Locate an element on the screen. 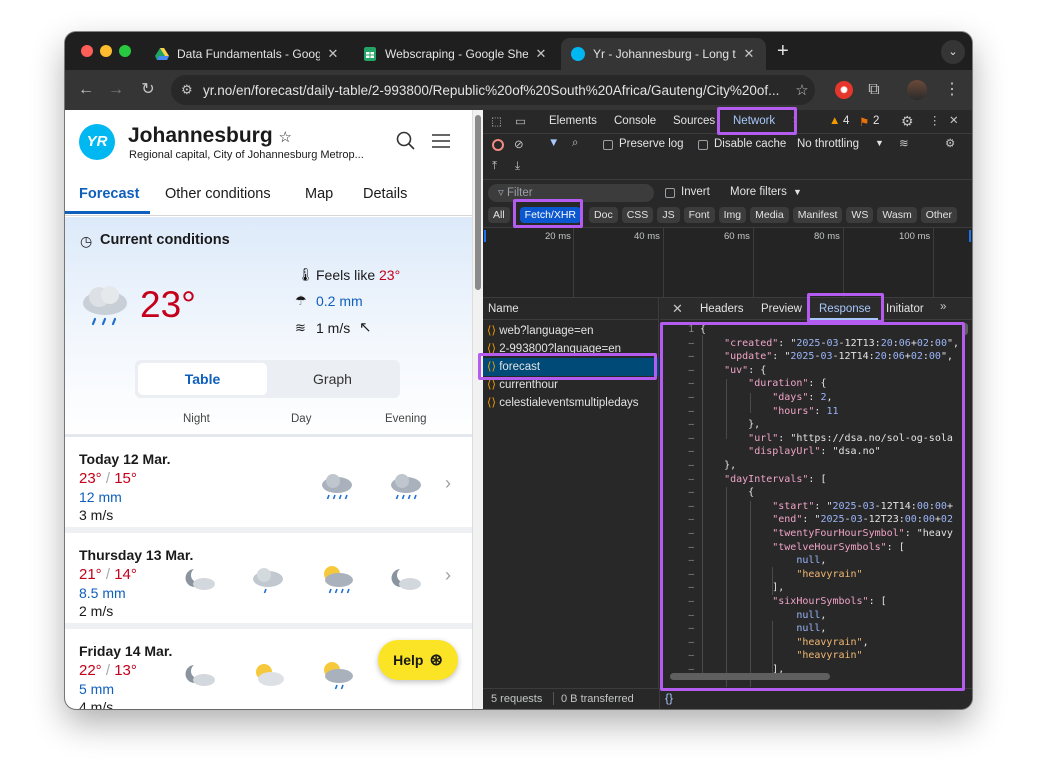 The width and height of the screenshot is (1037, 774). request-row: ⟨⟩ celestialeventsmultipledays is located at coordinates (571, 403).